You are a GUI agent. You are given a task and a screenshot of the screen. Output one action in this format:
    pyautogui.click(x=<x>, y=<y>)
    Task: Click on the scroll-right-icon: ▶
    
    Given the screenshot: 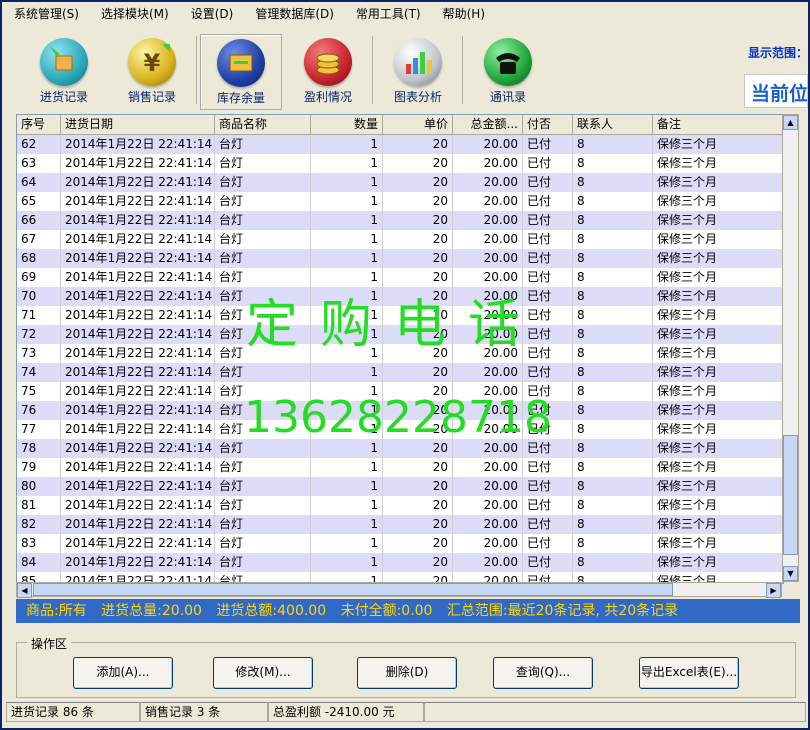 What is the action you would take?
    pyautogui.click(x=773, y=590)
    